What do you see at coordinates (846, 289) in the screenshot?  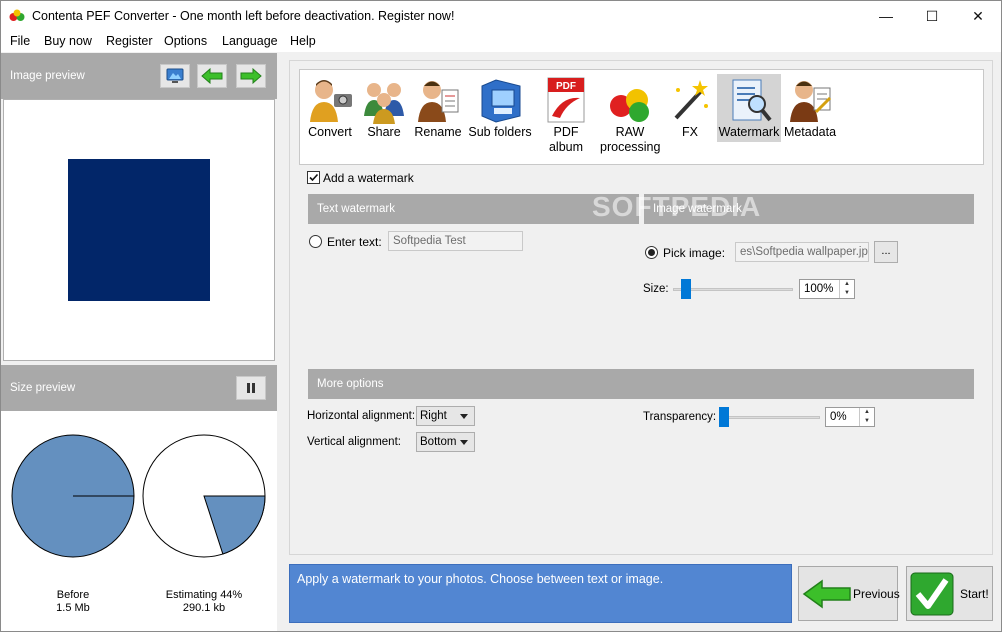 I see `size-spin-arrows-icon: ▲ ▼` at bounding box center [846, 289].